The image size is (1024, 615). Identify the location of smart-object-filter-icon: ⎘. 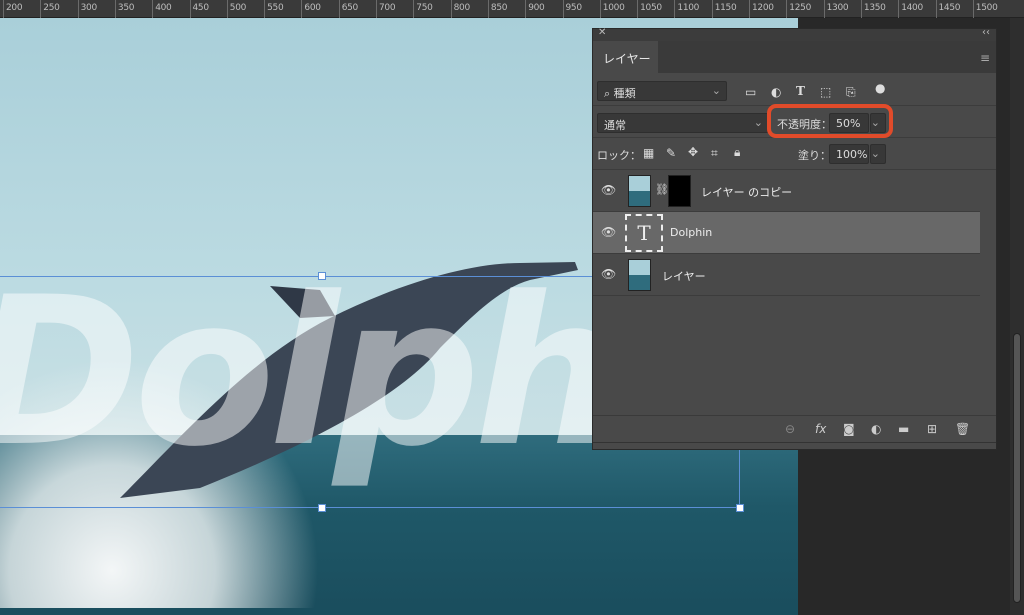
(851, 92).